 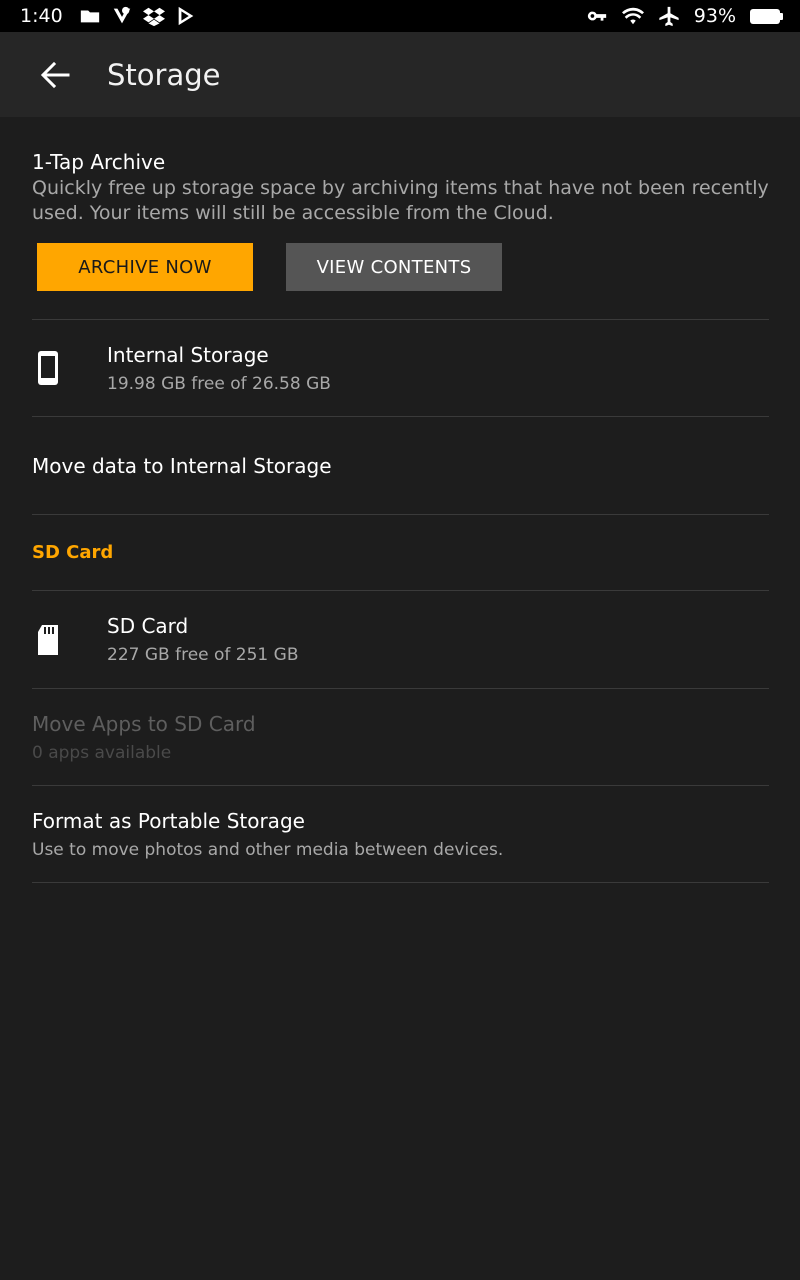 What do you see at coordinates (219, 383) in the screenshot?
I see `internal-storage-subtitle: 19.98 GB free of 26.58 GB` at bounding box center [219, 383].